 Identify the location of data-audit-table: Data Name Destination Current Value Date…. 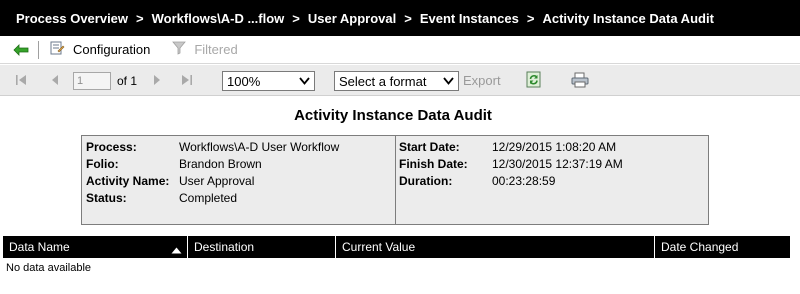
(396, 247).